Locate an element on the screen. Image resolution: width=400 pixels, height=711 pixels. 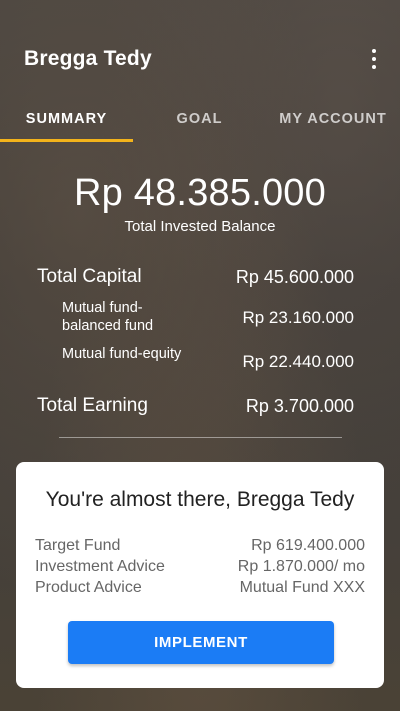
target-fund-value: Rp 619.400.000 is located at coordinates (308, 545).